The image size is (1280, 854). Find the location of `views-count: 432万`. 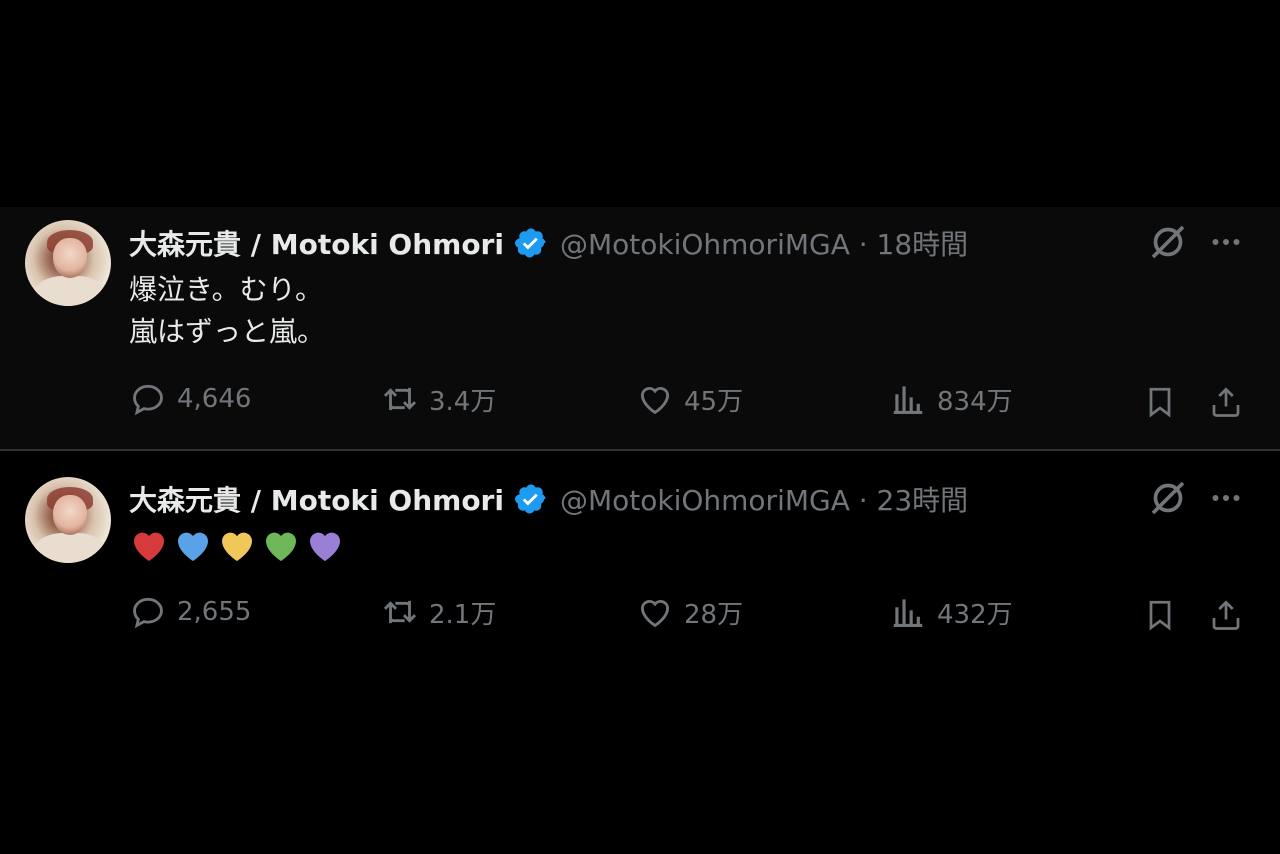

views-count: 432万 is located at coordinates (975, 614).